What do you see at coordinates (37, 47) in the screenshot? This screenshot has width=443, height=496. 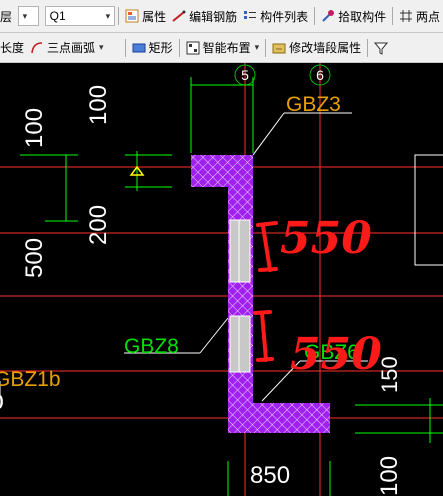 I see `arc-icon` at bounding box center [37, 47].